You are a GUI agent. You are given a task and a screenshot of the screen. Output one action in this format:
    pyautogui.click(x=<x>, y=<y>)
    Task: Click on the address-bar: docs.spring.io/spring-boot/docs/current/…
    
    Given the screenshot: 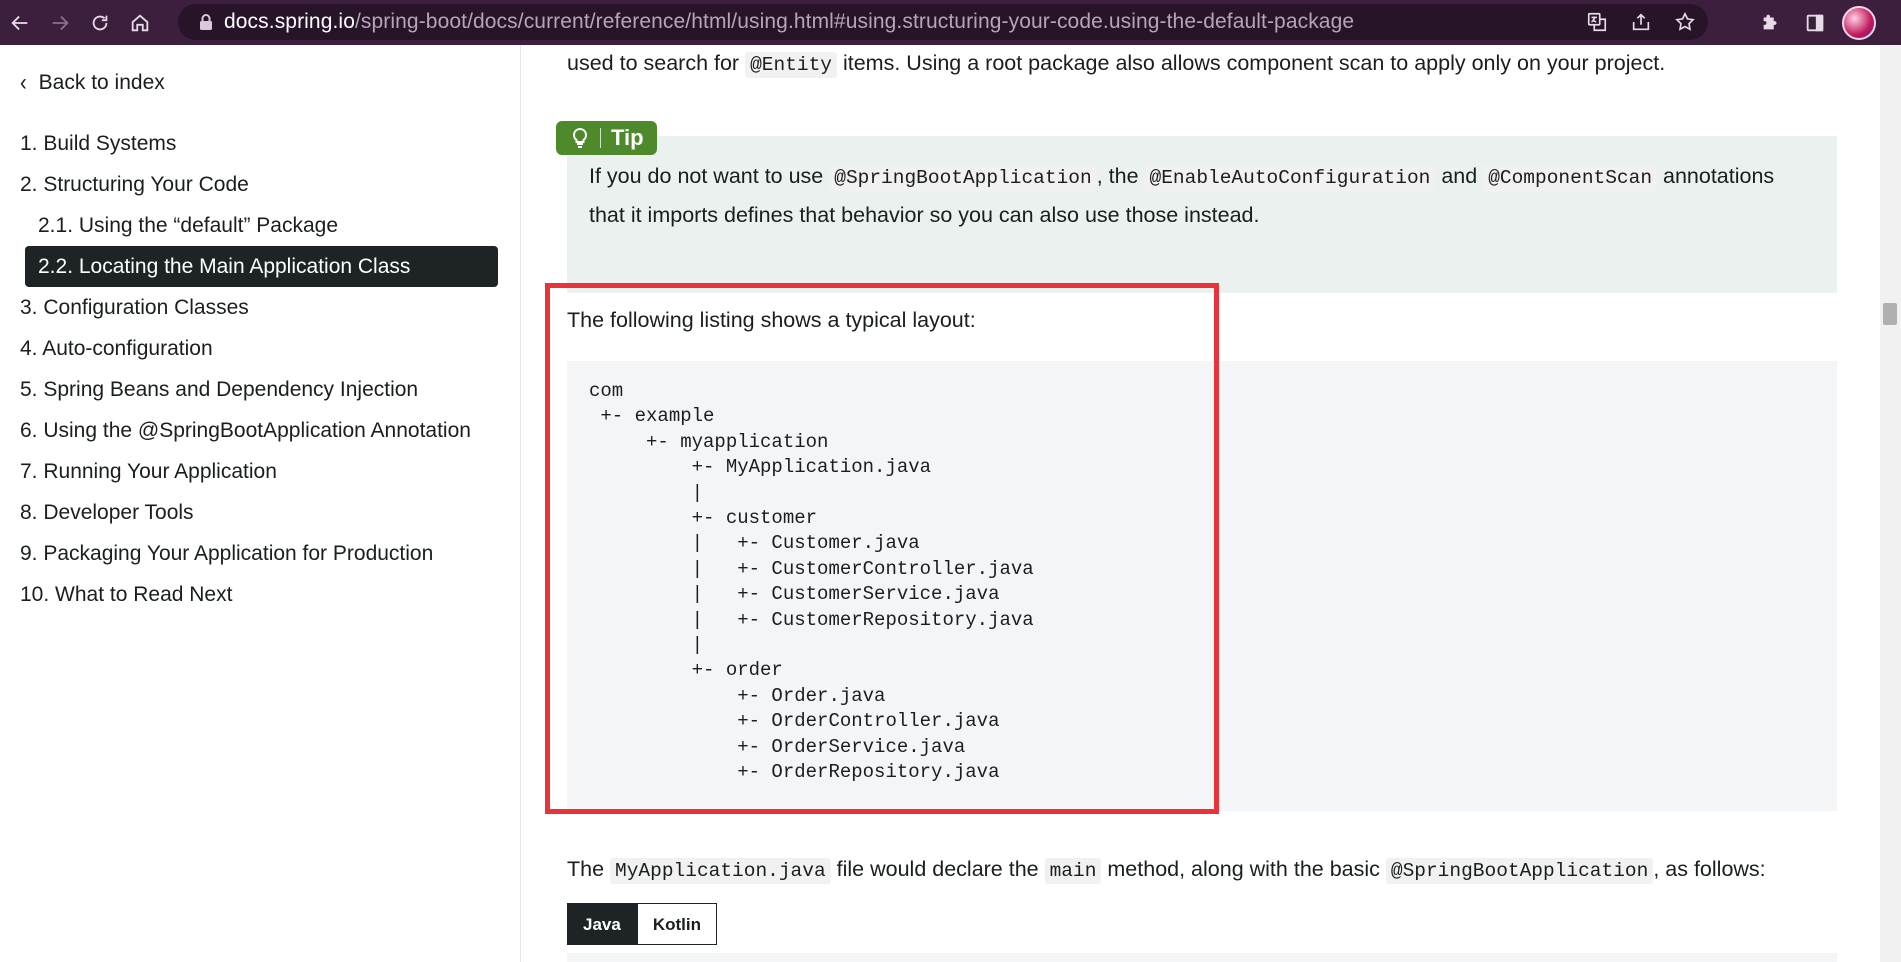 What is the action you would take?
    pyautogui.click(x=943, y=22)
    